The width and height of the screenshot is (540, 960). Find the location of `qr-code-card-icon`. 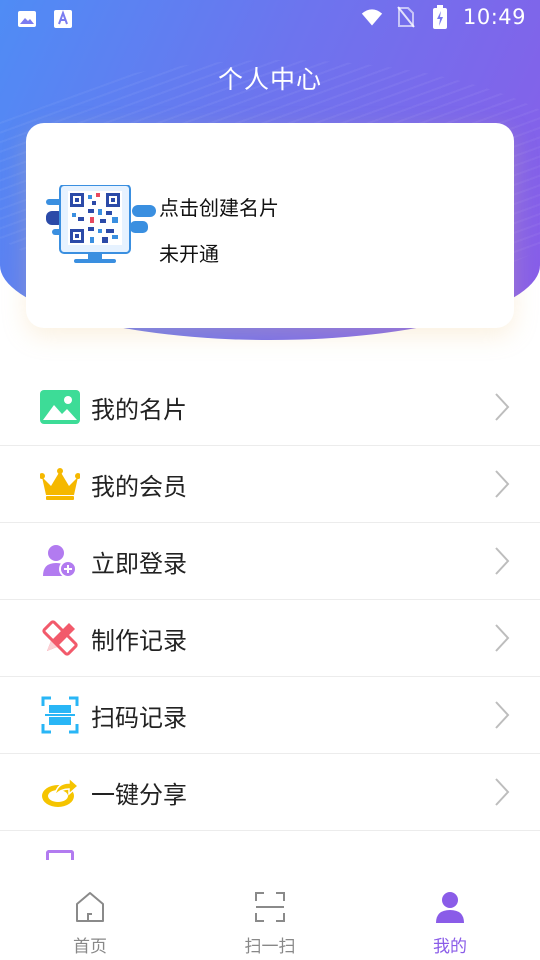

qr-code-card-icon is located at coordinates (102, 224).